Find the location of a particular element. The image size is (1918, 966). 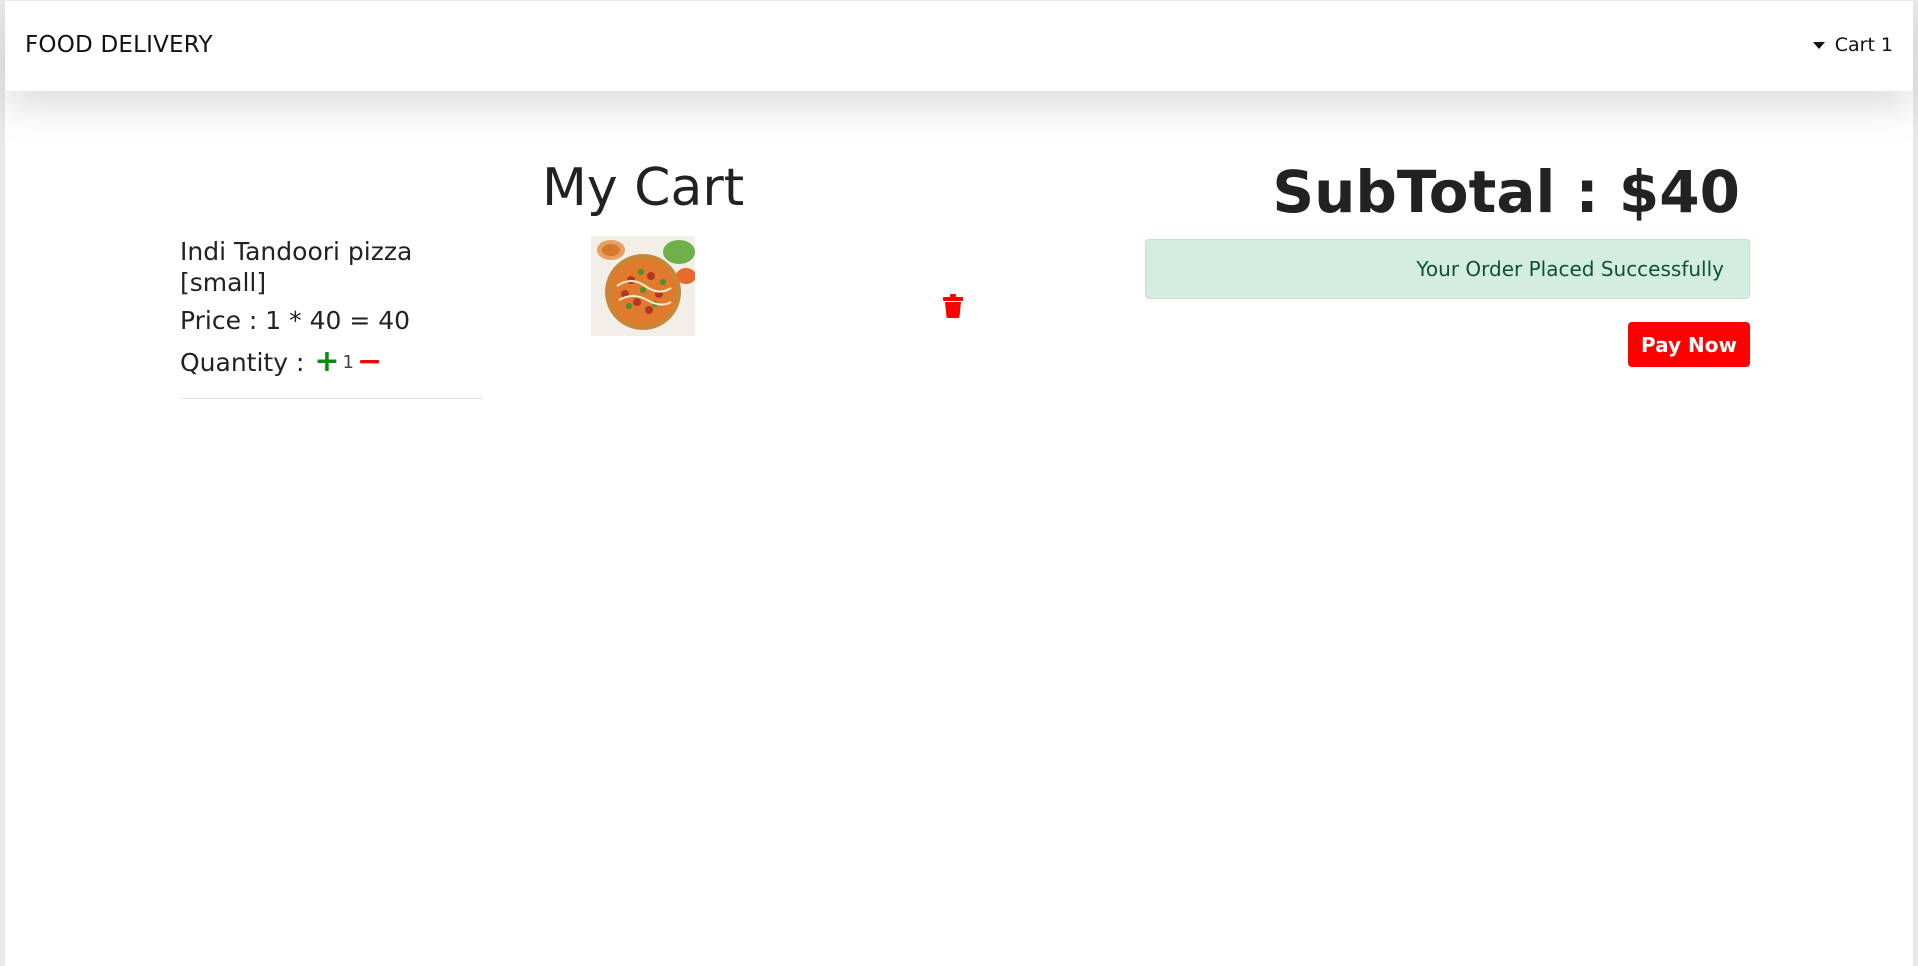

pizza-image is located at coordinates (643, 286).